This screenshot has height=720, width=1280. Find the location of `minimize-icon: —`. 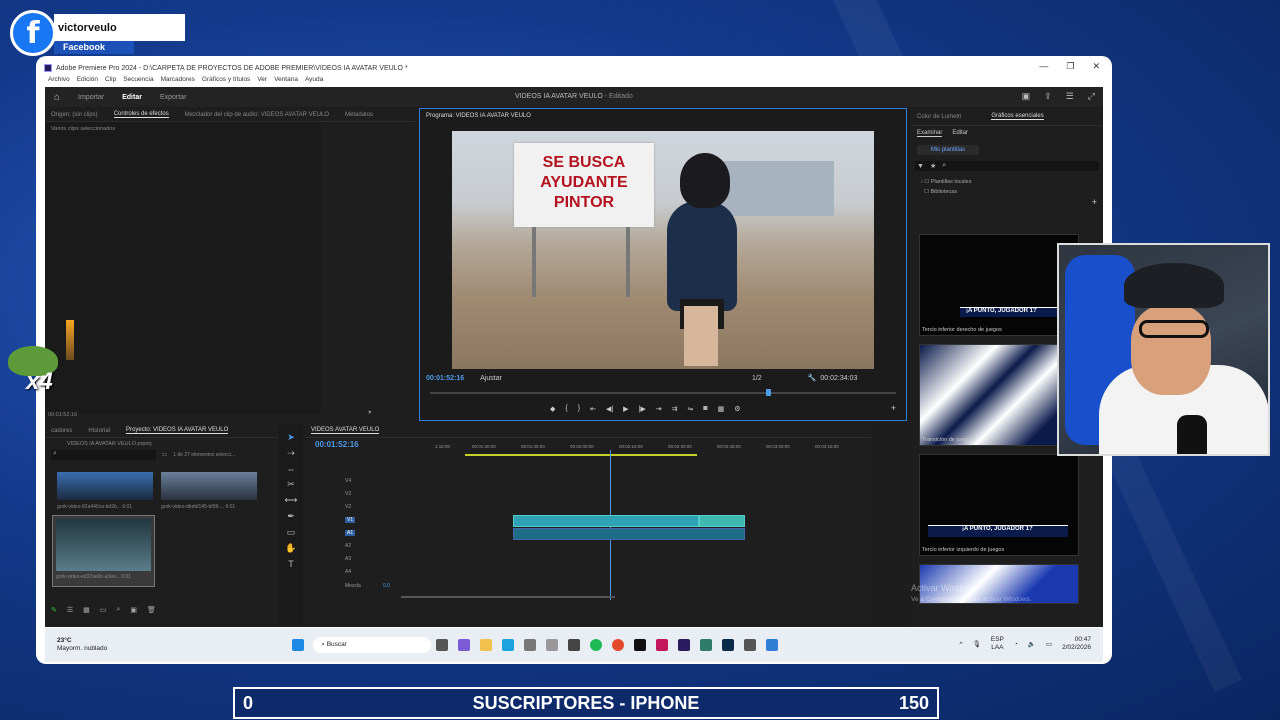

minimize-icon: — is located at coordinates (1043, 66).